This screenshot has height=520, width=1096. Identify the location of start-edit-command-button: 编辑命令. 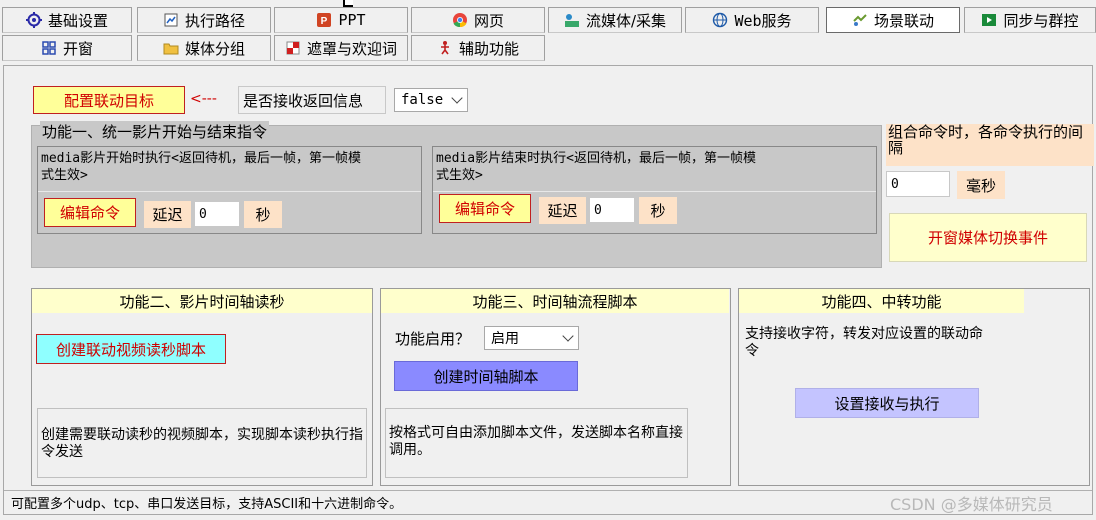
(90, 212).